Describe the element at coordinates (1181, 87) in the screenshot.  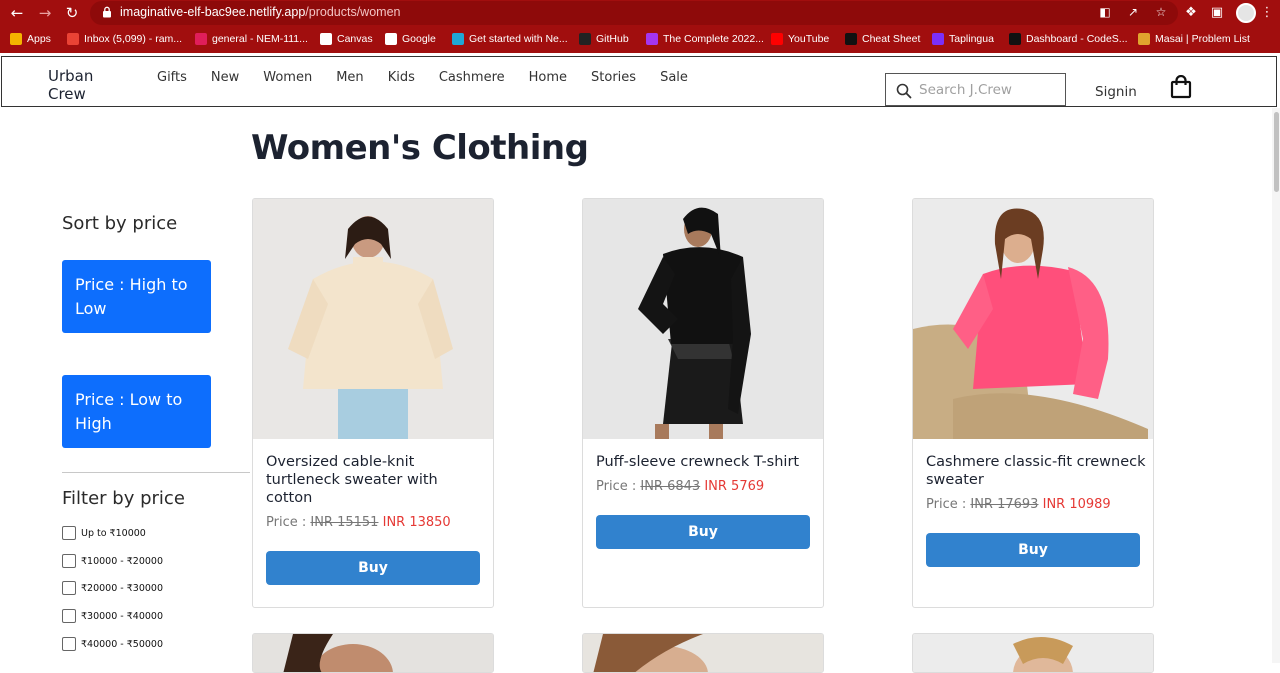
I see `shopping-bag-icon` at that location.